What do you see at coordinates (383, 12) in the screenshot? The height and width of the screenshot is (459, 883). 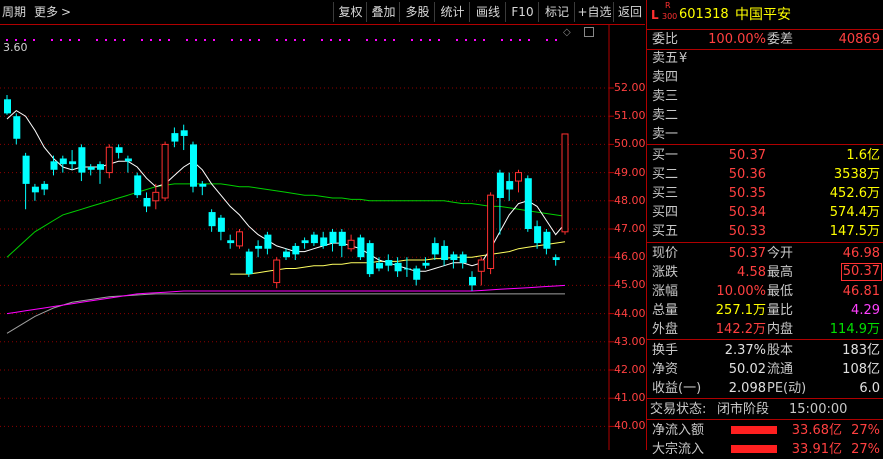 I see `overlay-button: 叠加` at bounding box center [383, 12].